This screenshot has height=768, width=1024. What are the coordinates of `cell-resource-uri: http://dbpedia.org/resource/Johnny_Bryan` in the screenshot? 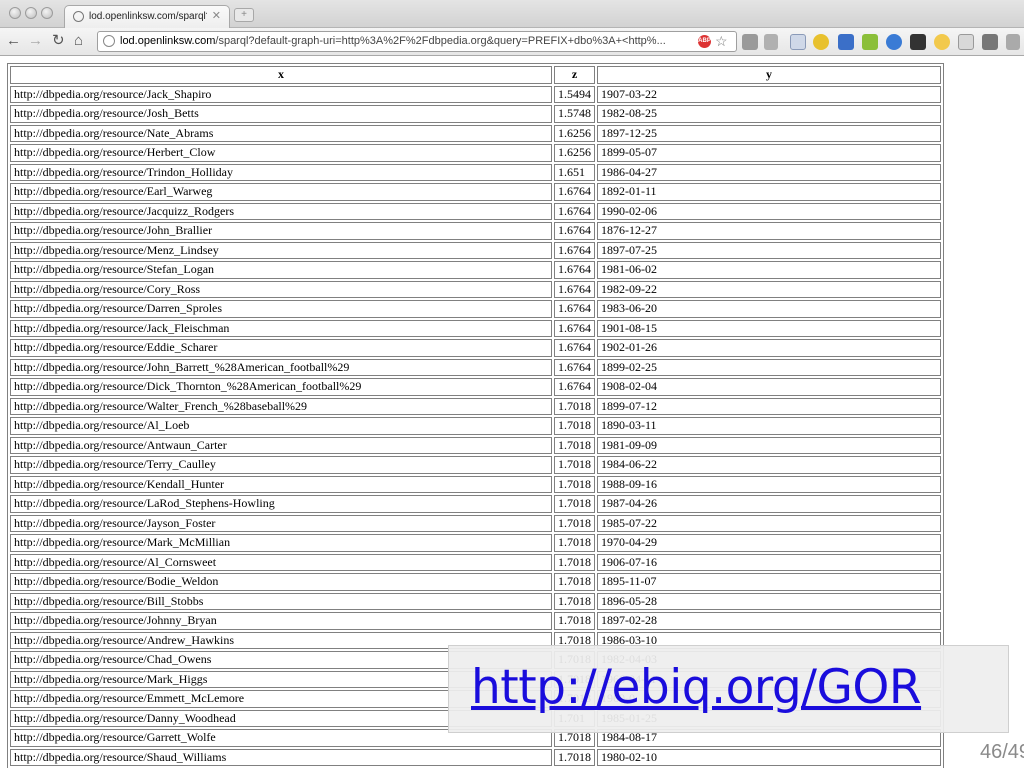 It's located at (281, 621).